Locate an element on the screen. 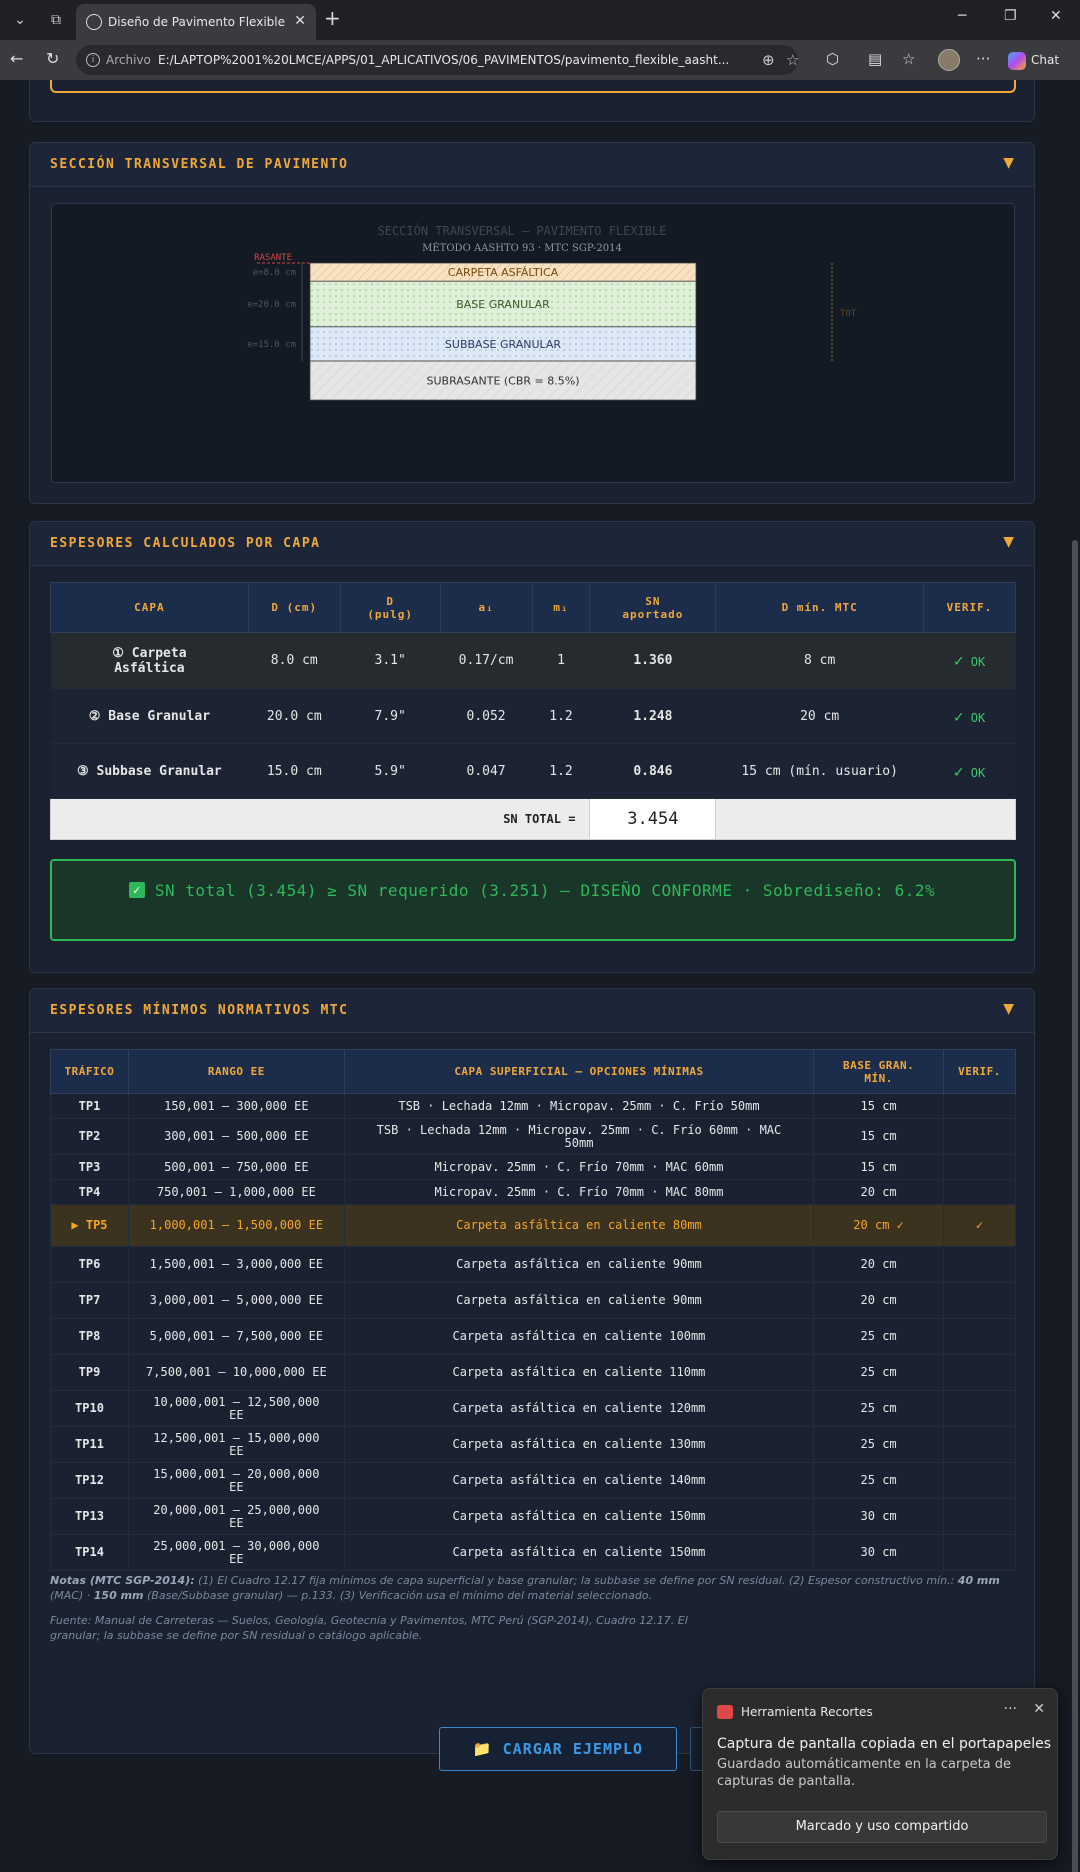  layer-dmin: 15 cm (mín. usuario) is located at coordinates (819, 771).